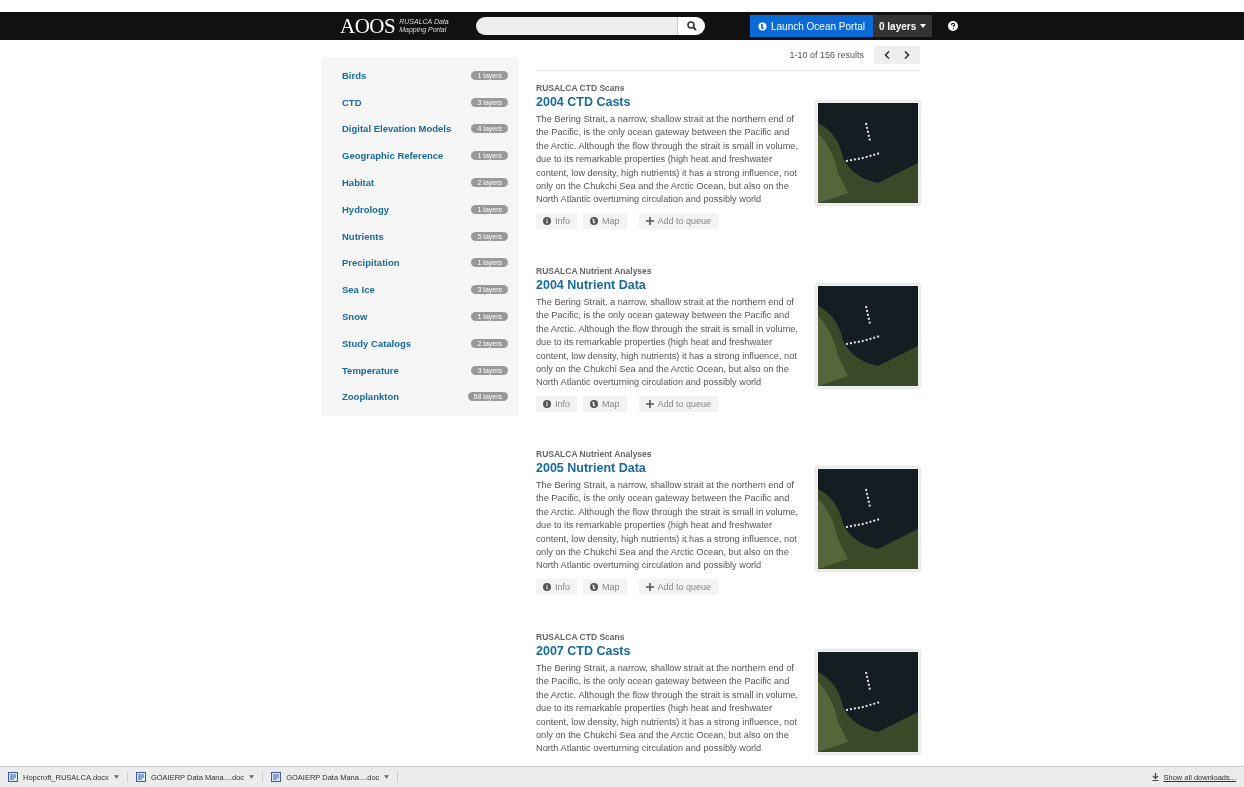  I want to click on category-link: Study Catalogs, so click(377, 343).